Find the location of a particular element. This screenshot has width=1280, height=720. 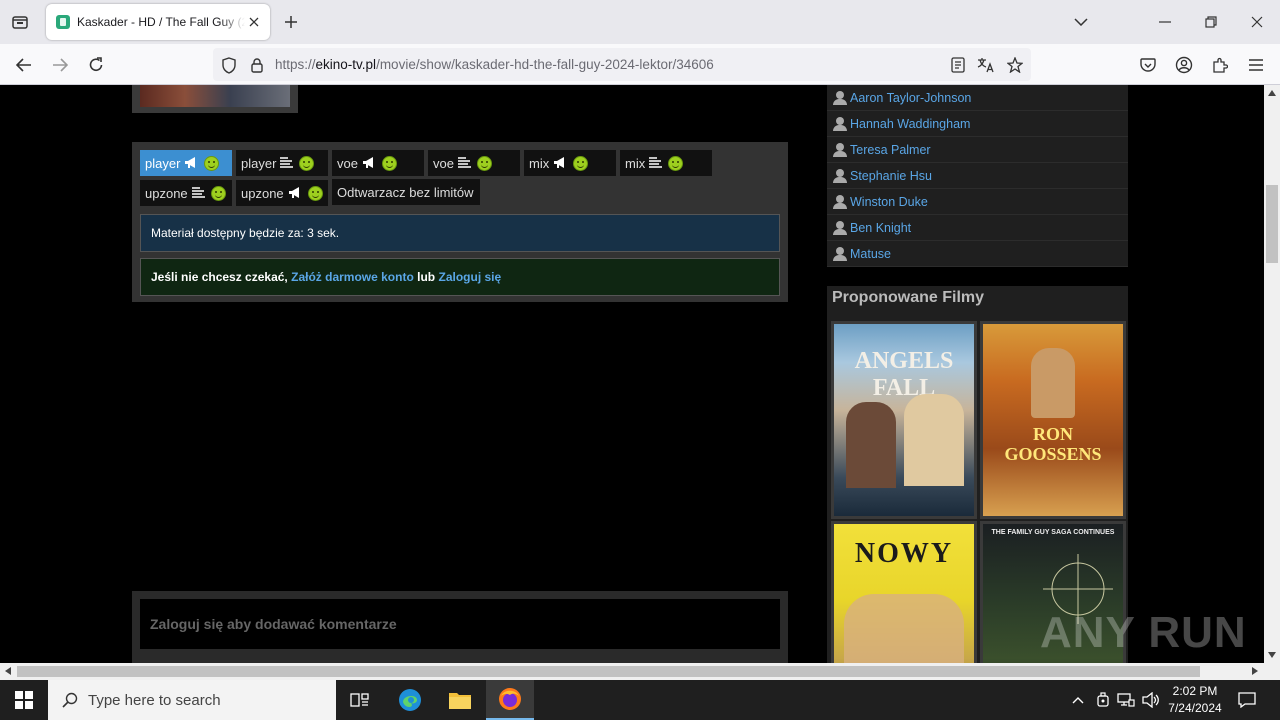

pocket-button is located at coordinates (1148, 65).